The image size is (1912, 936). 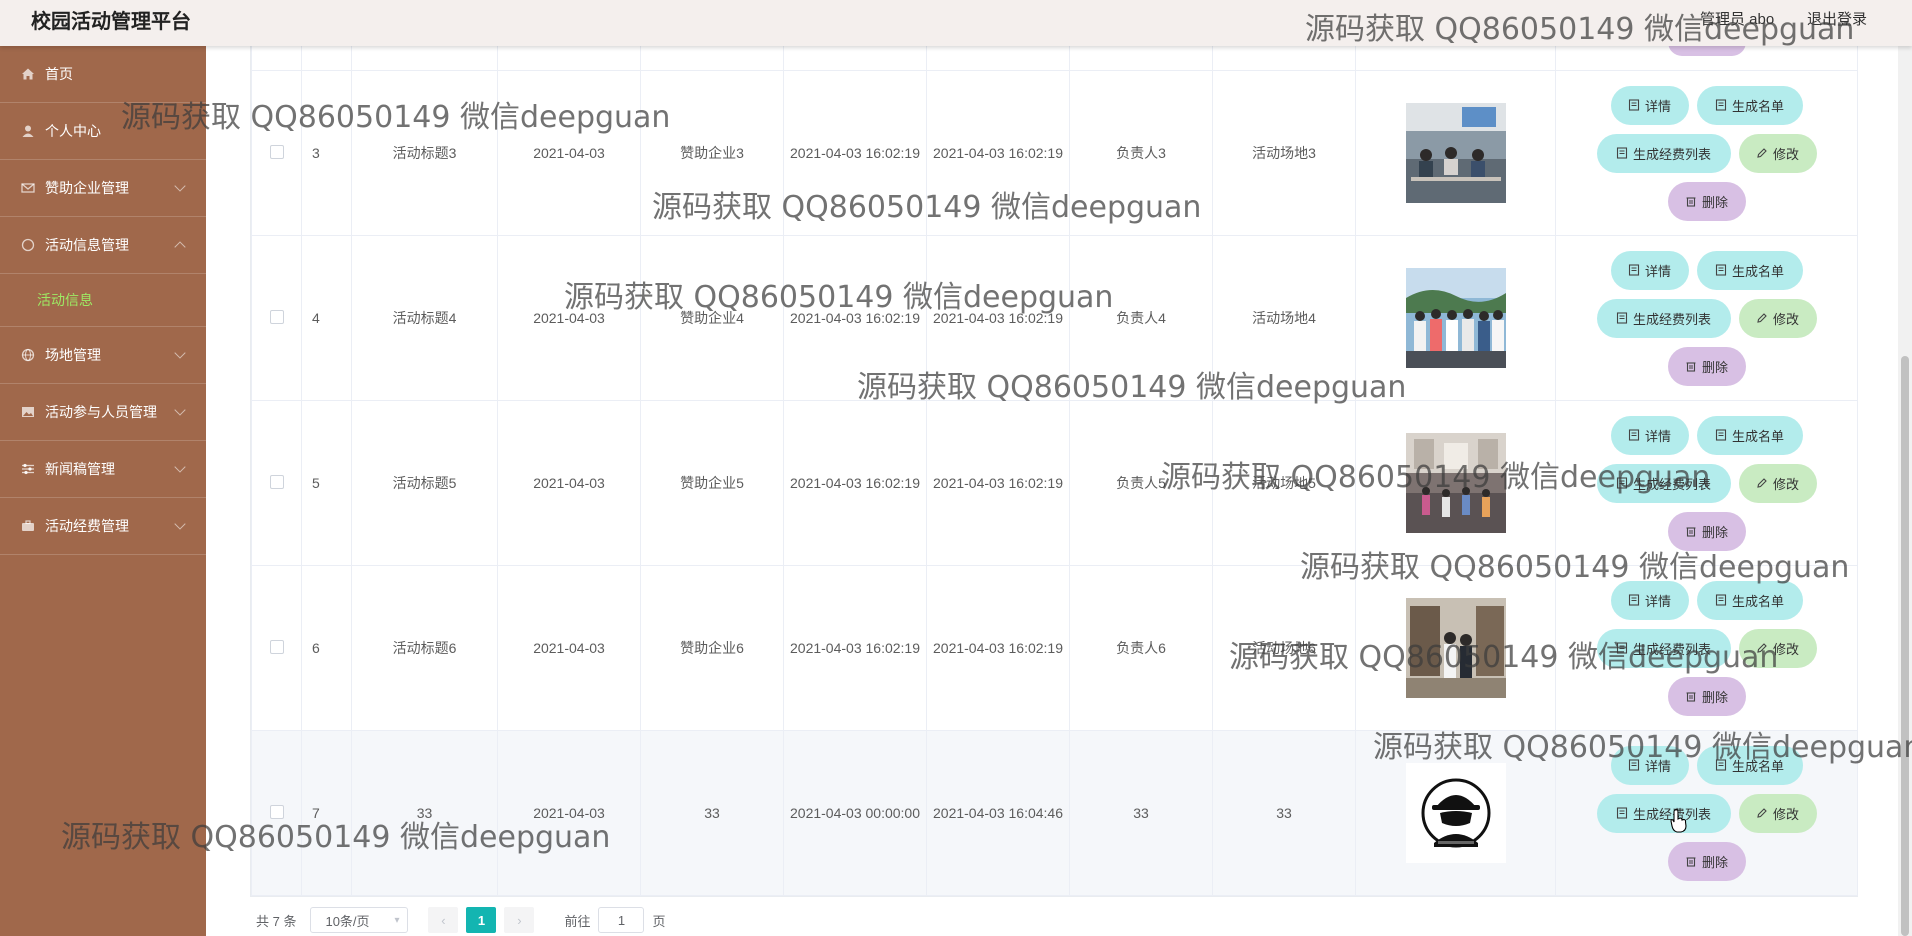 I want to click on sliders-icon, so click(x=28, y=469).